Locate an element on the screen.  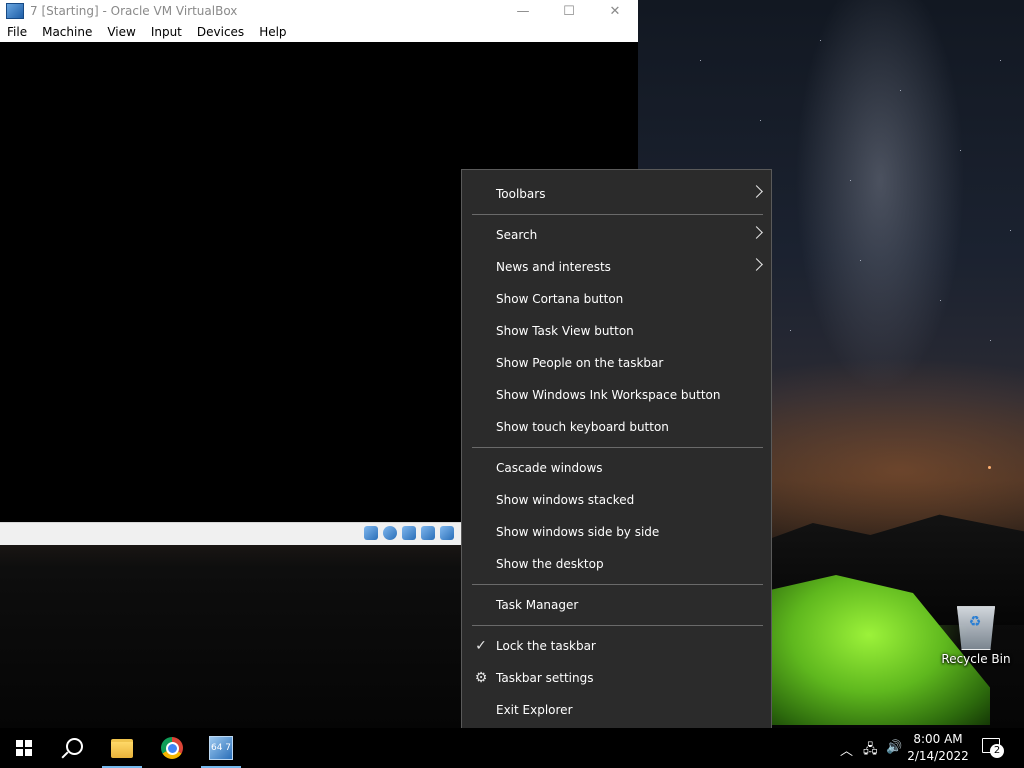
menu-item-label: Show Windows Ink Workspace button is located at coordinates (608, 395).